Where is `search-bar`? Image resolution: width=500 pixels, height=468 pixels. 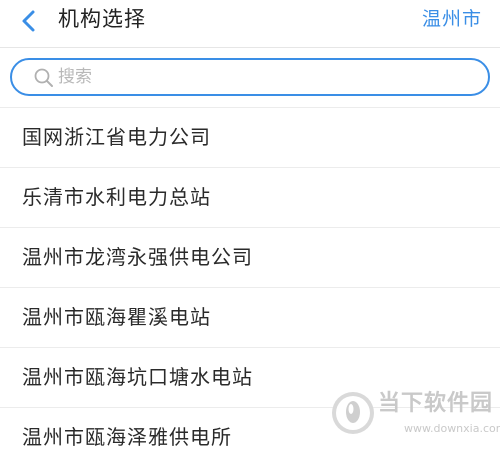
search-bar is located at coordinates (250, 78).